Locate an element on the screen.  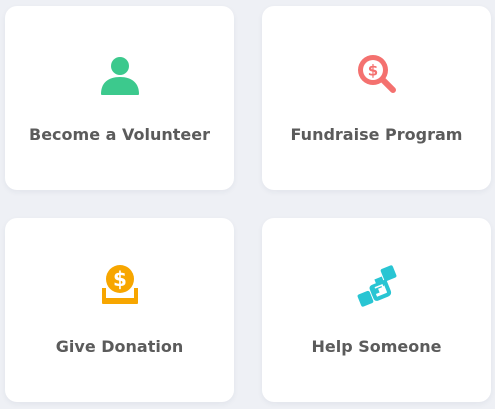
card-label: Become a Volunteer is located at coordinates (119, 134).